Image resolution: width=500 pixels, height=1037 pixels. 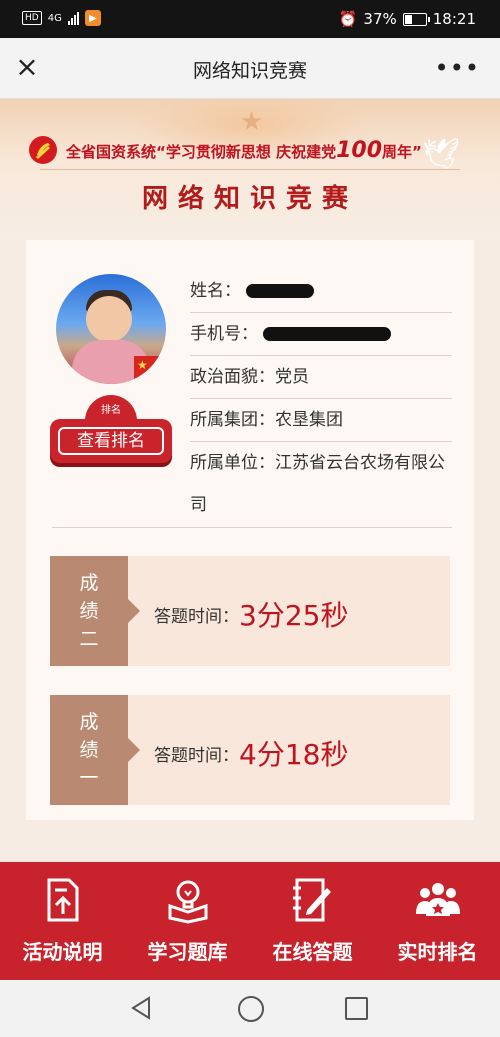 I want to click on score-time: 答题时间：3分25秒, so click(x=251, y=614).